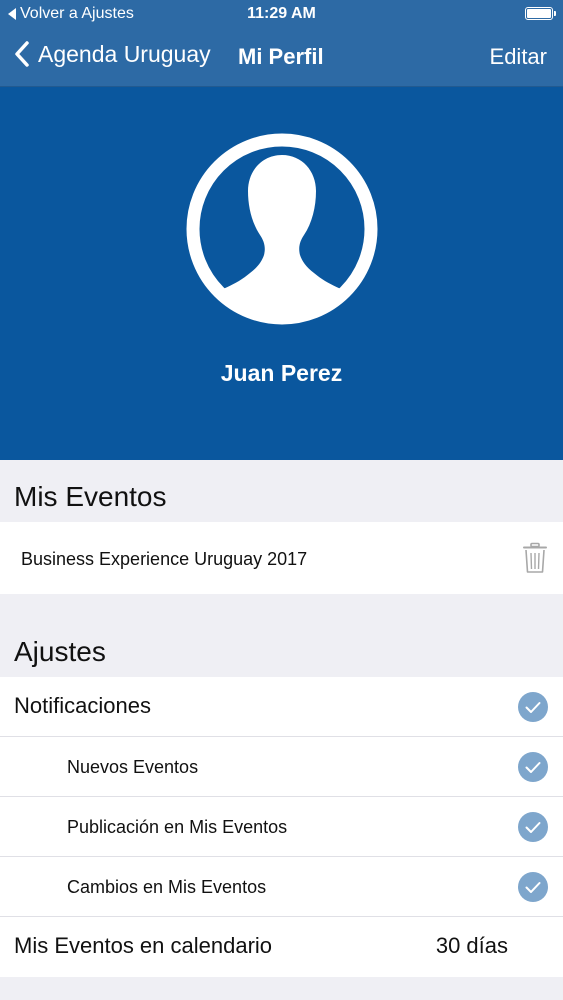  I want to click on nav-back-button: Agenda Uruguay, so click(112, 54).